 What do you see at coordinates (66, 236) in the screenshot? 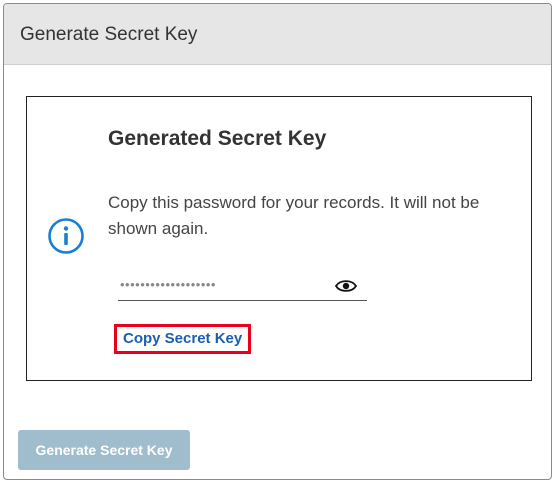
I see `info-circle-icon` at bounding box center [66, 236].